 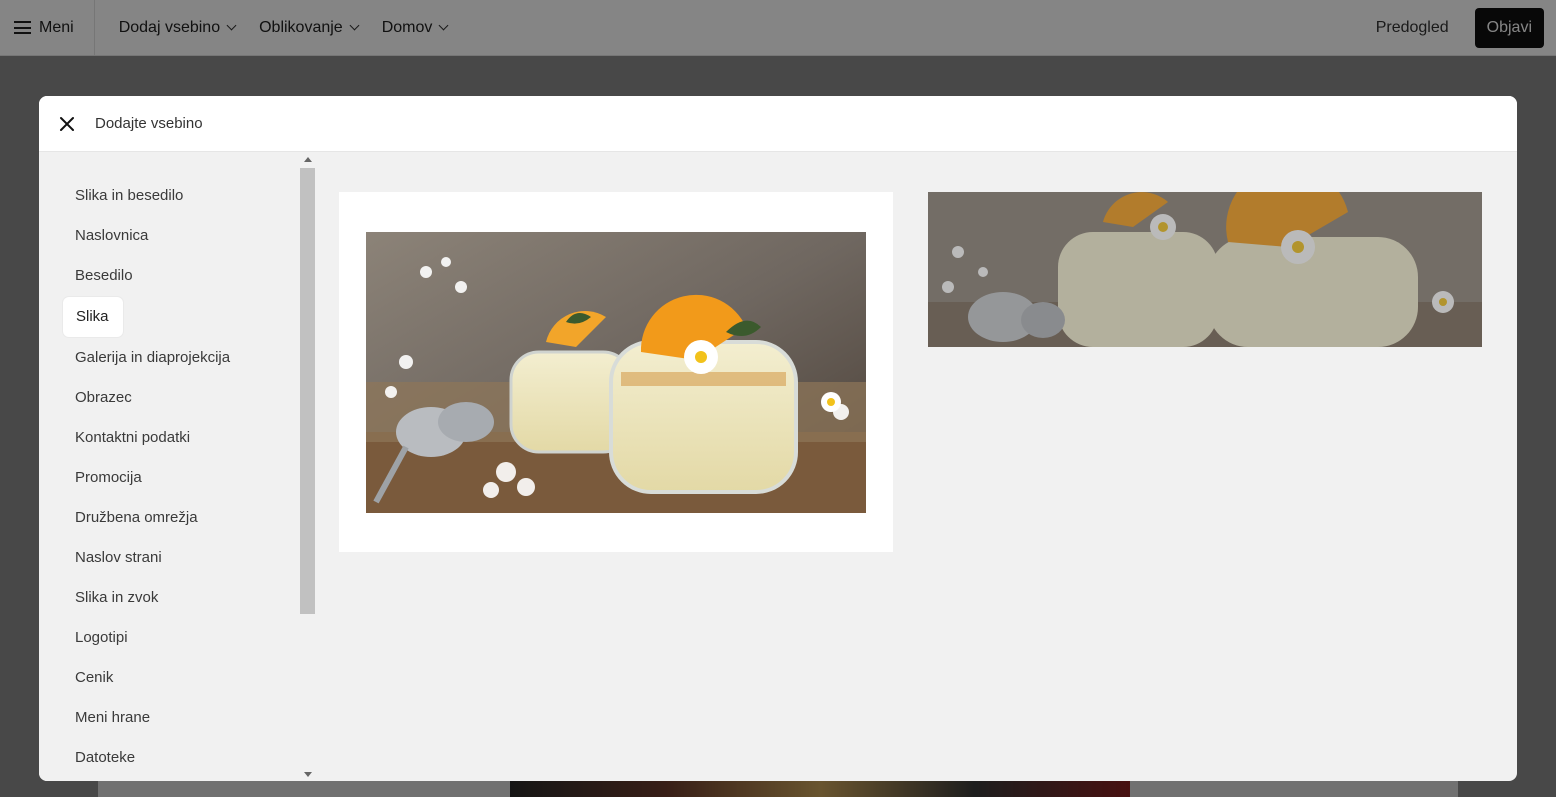 I want to click on scroll-up-arrow-icon, so click(x=307, y=159).